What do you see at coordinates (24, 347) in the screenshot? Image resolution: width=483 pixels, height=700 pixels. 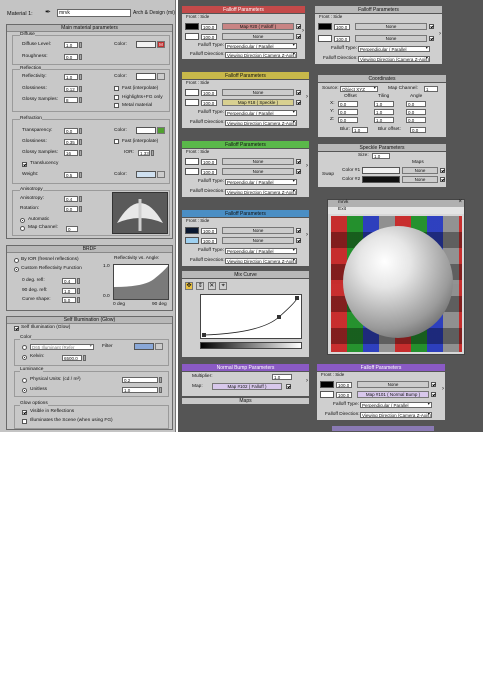 I see `d65-radio` at bounding box center [24, 347].